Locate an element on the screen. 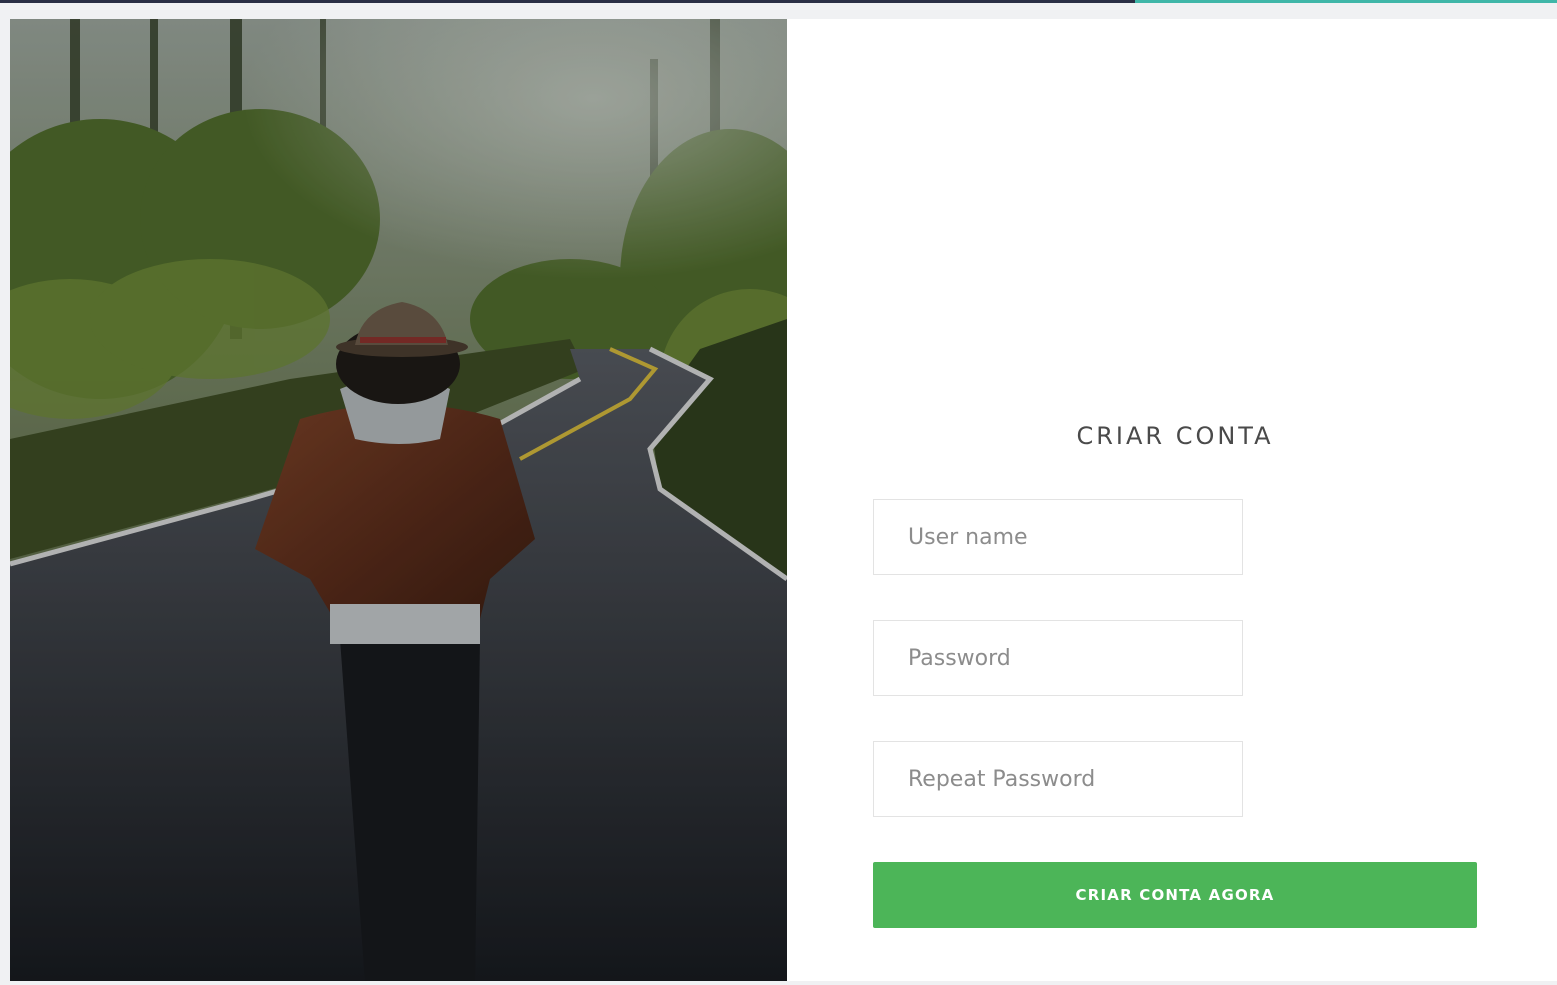  top-accent-segment is located at coordinates (1346, 1).